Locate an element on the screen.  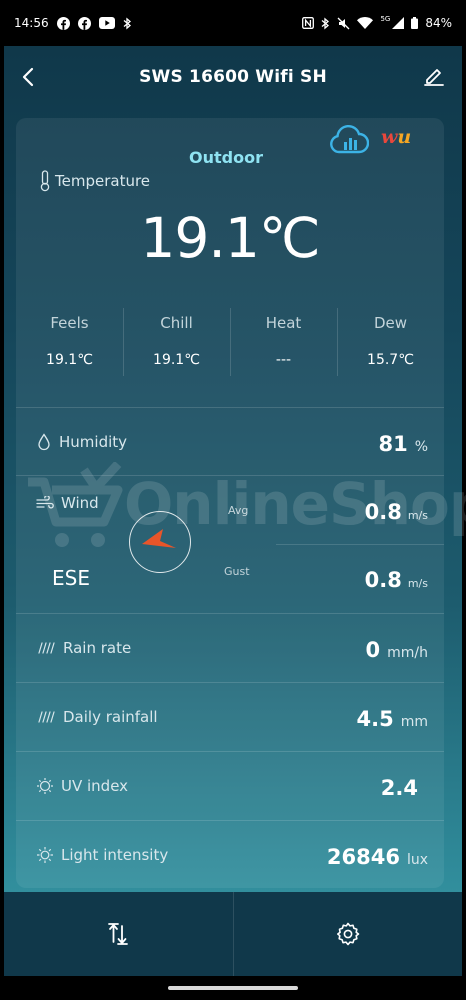
chill-label: Chill is located at coordinates (176, 323).